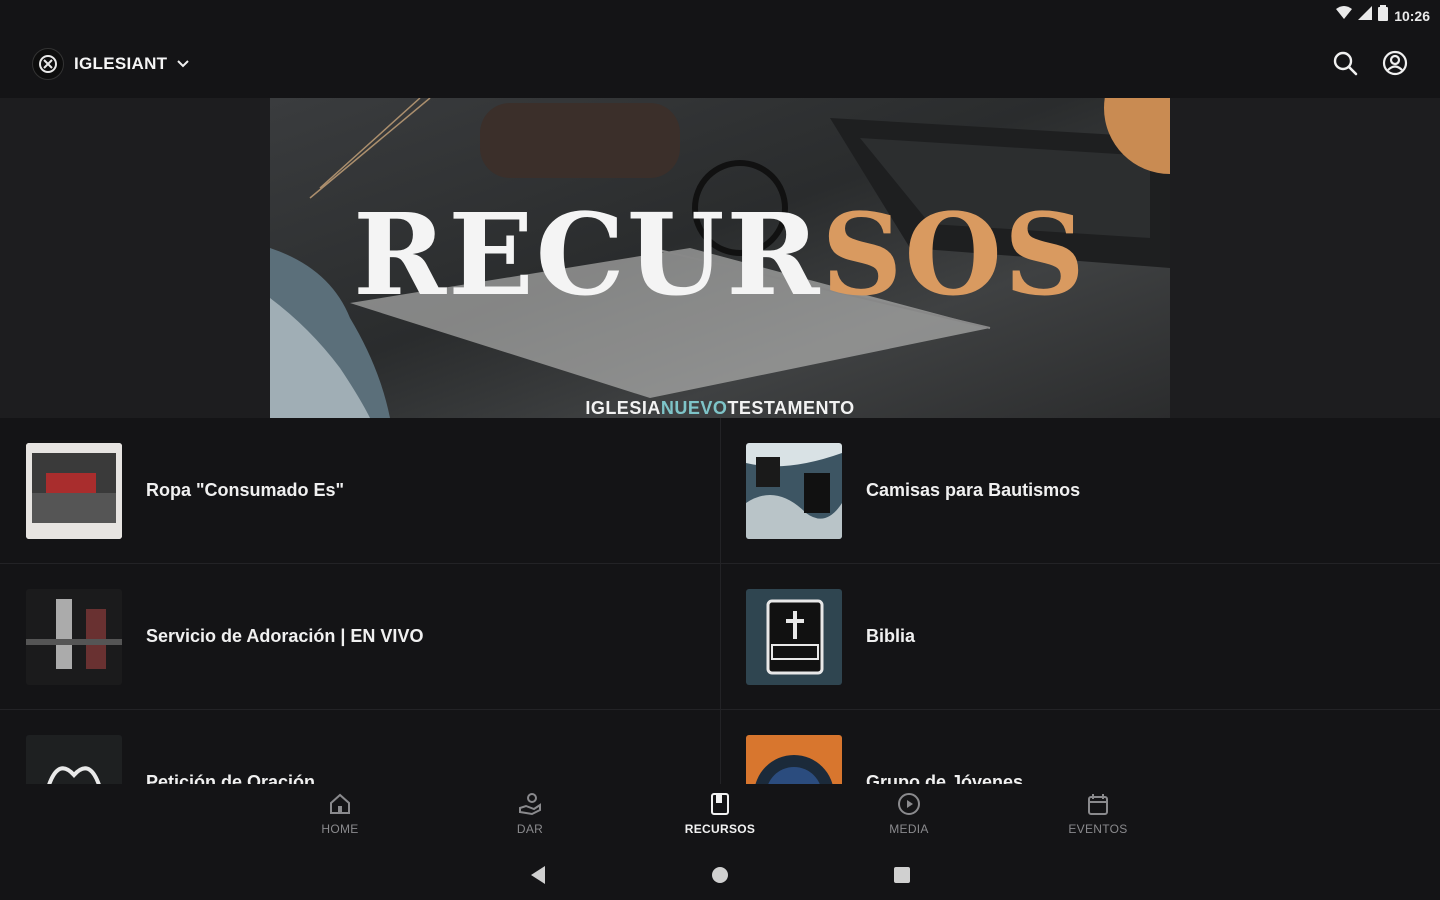  I want to click on app-bar-actions, so click(1370, 63).